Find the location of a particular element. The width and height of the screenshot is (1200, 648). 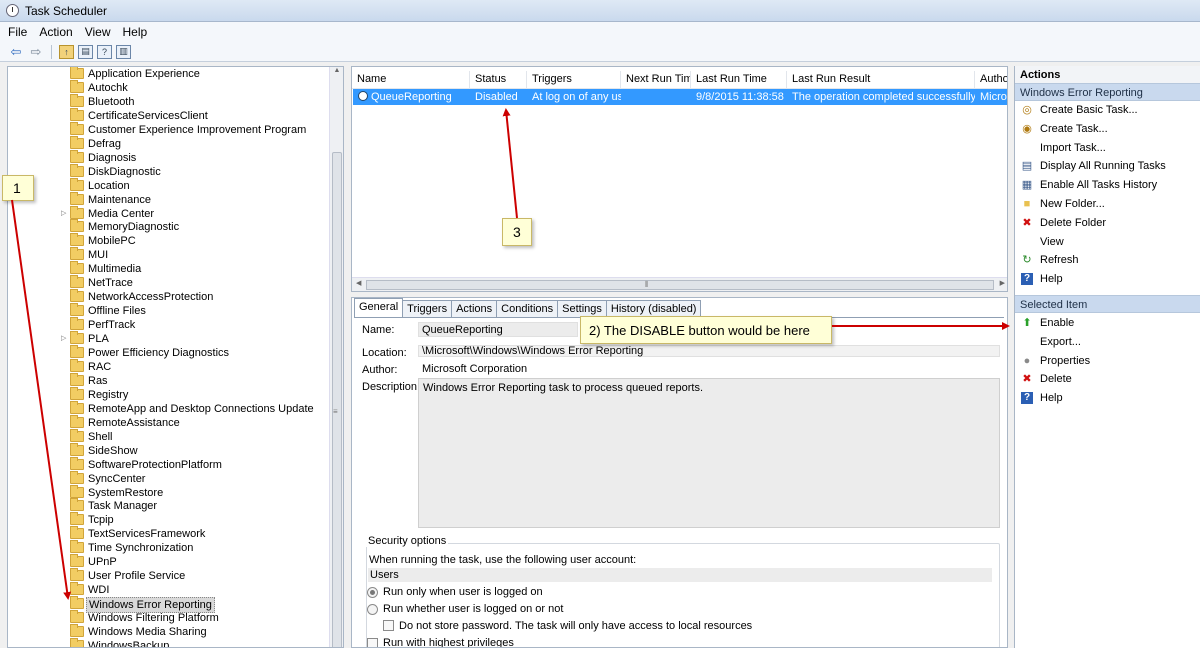

show-hide-console-tree-icon: ▤ is located at coordinates (85, 51).